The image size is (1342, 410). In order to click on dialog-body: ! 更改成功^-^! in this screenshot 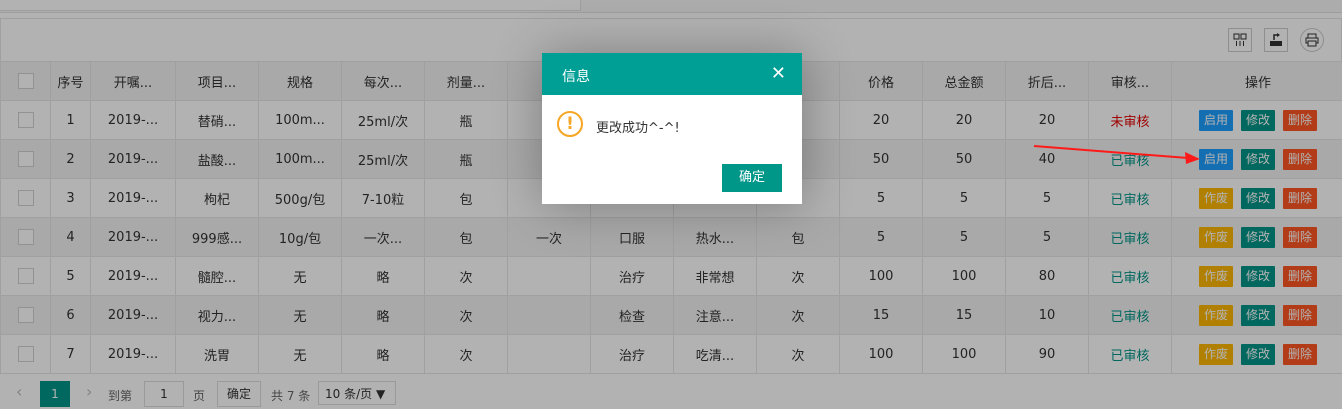, I will do `click(672, 125)`.